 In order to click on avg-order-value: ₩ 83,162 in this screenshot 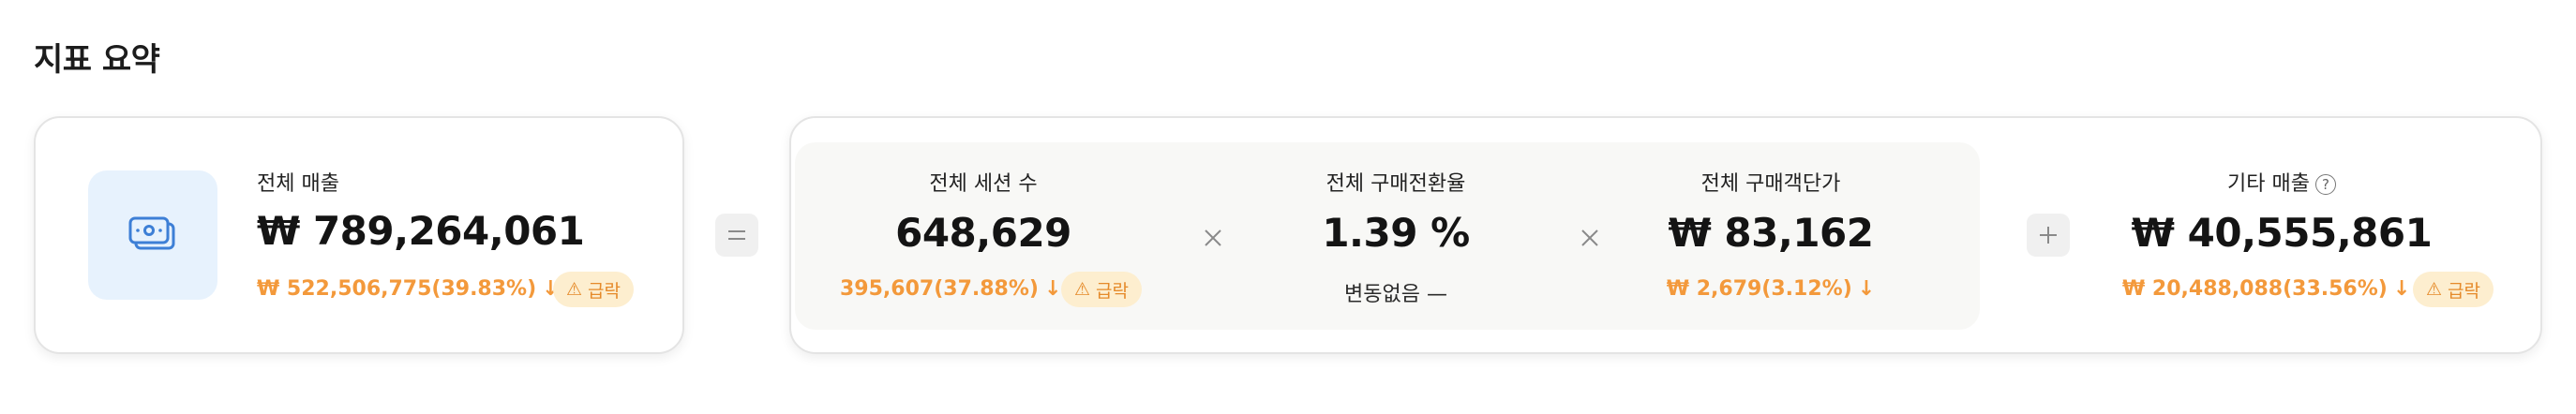, I will do `click(1771, 233)`.